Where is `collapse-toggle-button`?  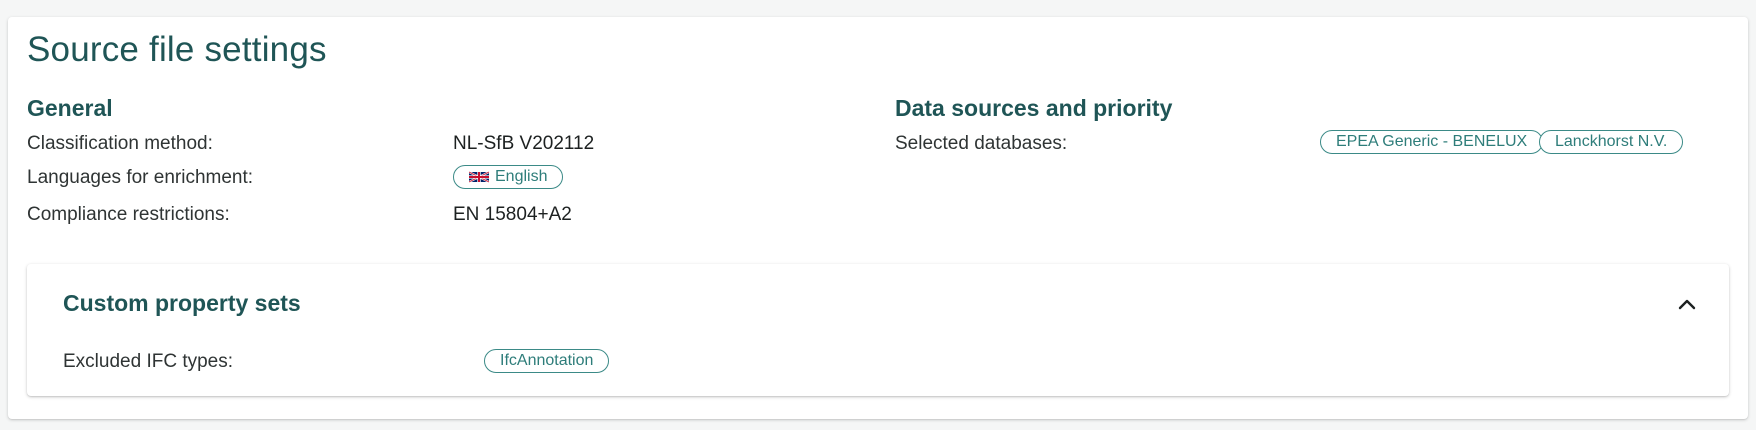 collapse-toggle-button is located at coordinates (1687, 304).